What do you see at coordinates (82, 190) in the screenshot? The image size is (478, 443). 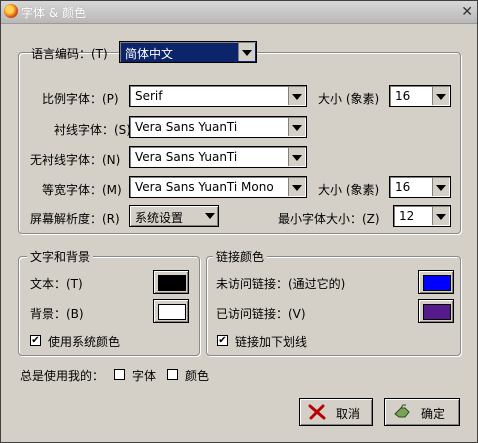 I see `mono-label: 等宽字体：(M)` at bounding box center [82, 190].